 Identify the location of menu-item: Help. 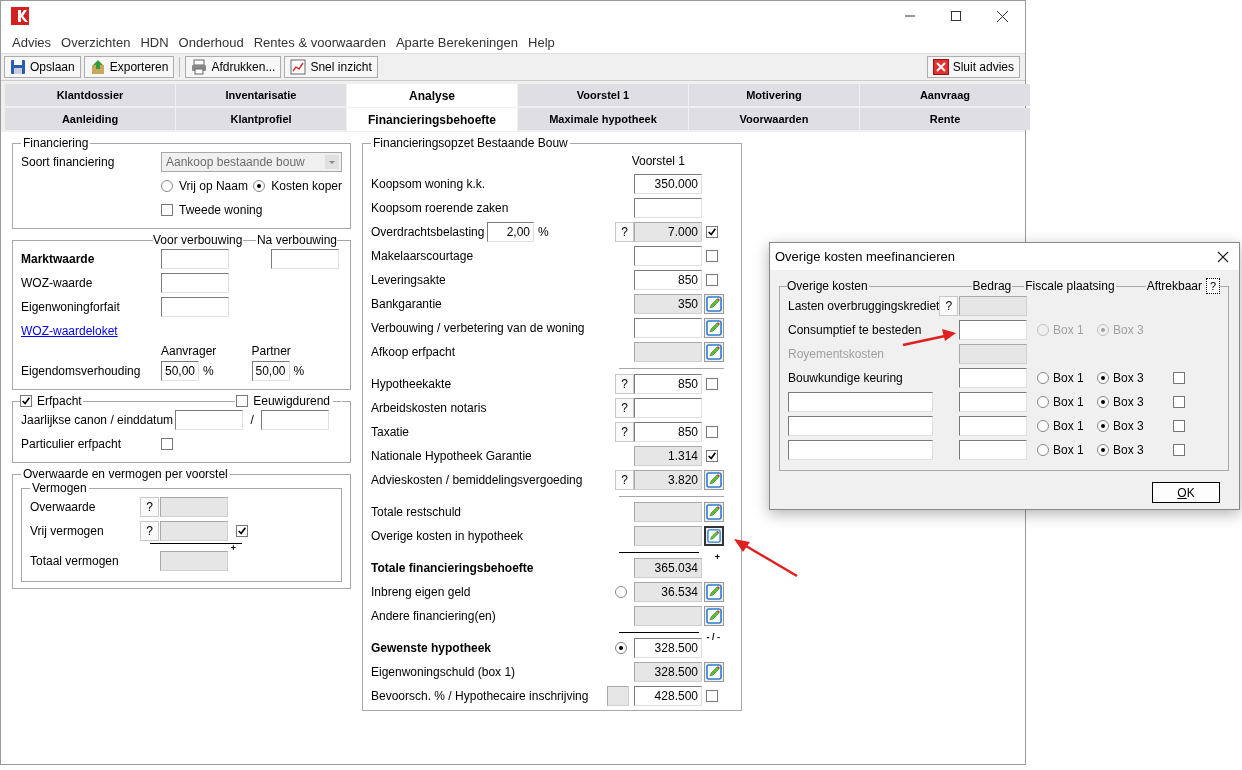
(541, 42).